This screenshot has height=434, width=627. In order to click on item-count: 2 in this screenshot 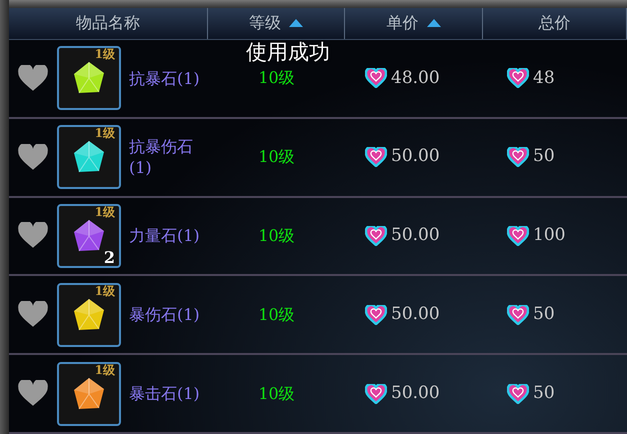, I will do `click(109, 258)`.